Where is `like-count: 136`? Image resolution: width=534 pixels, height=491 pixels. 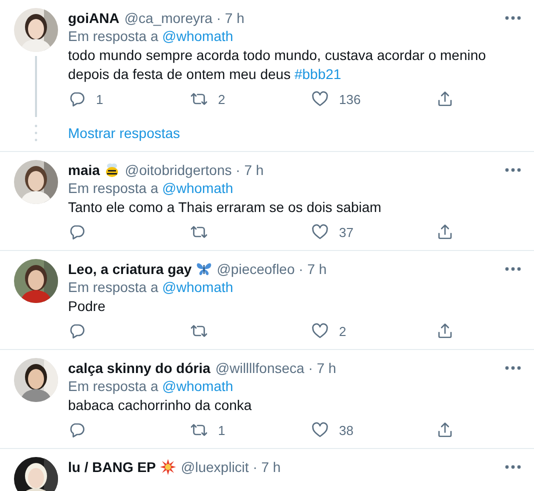
like-count: 136 is located at coordinates (350, 99).